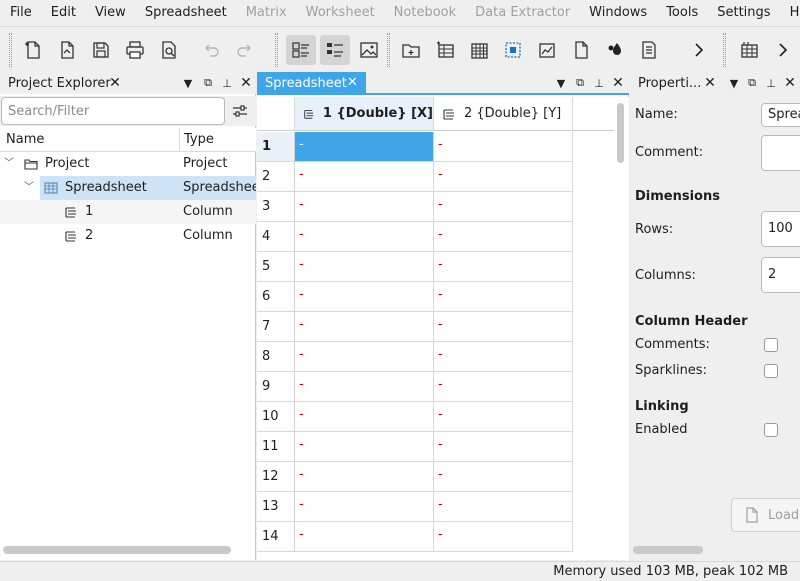 Image resolution: width=800 pixels, height=581 pixels. What do you see at coordinates (771, 345) in the screenshot?
I see `comments-checkbox` at bounding box center [771, 345].